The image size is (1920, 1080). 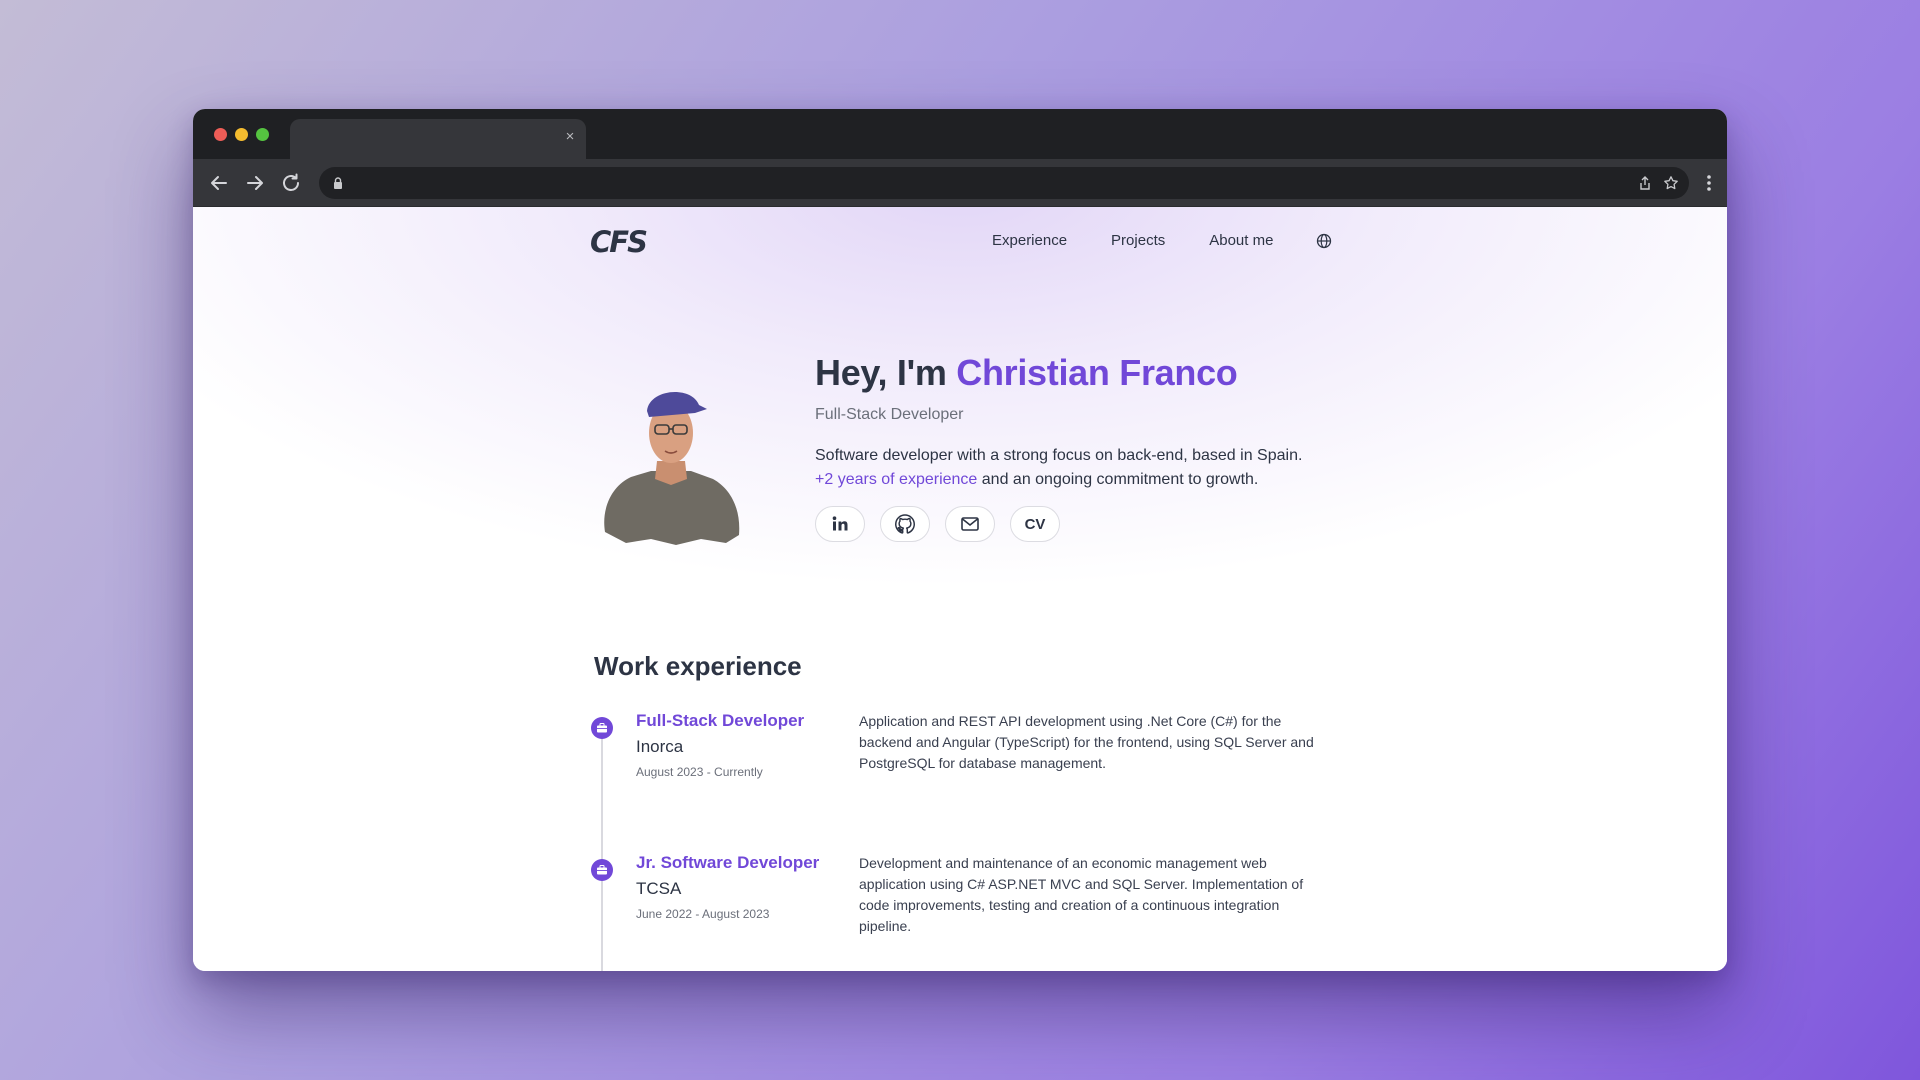 I want to click on section-title-experience: Work experience, so click(x=698, y=666).